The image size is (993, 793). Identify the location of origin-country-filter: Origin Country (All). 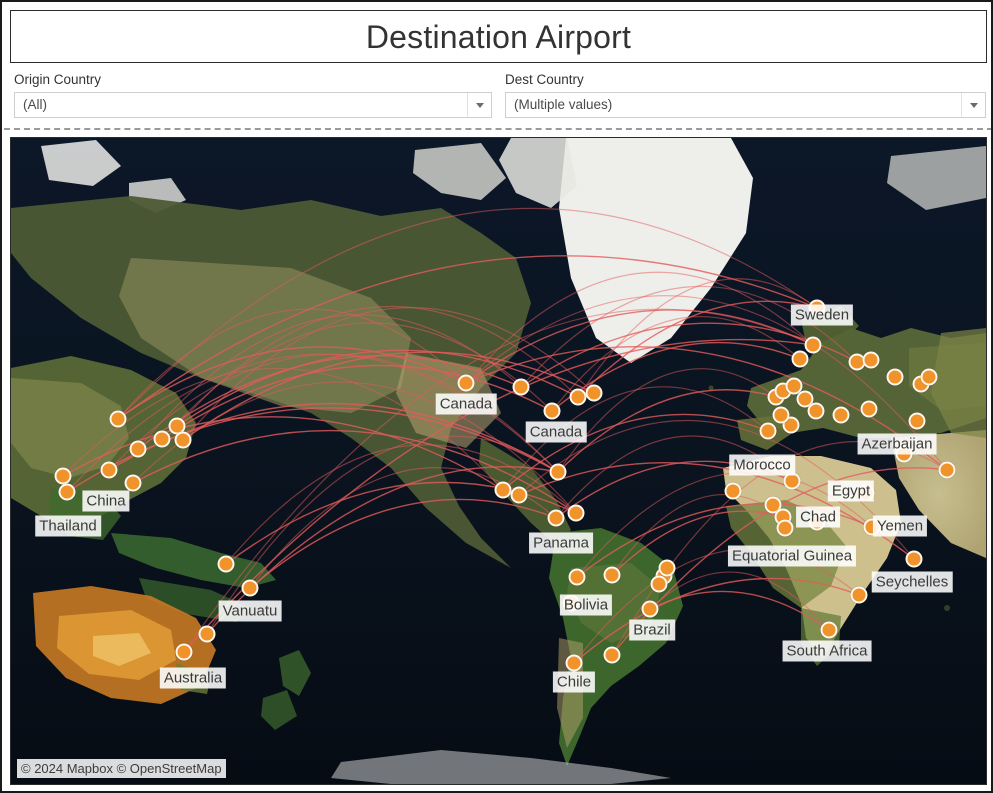
(253, 95).